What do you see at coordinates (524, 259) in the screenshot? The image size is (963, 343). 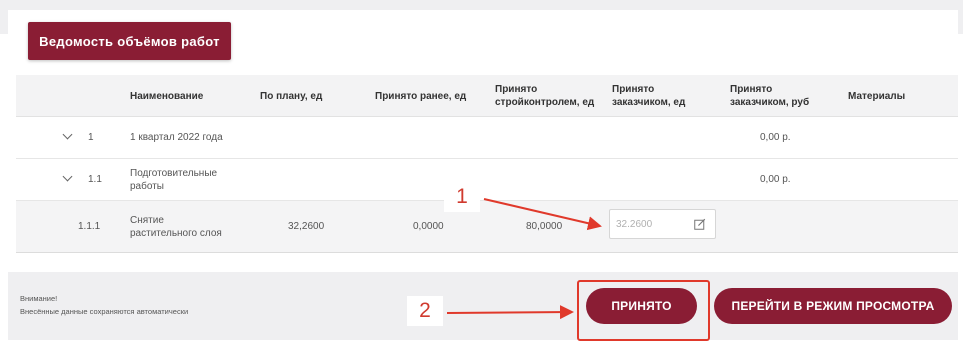 I see `annotation-arrows` at bounding box center [524, 259].